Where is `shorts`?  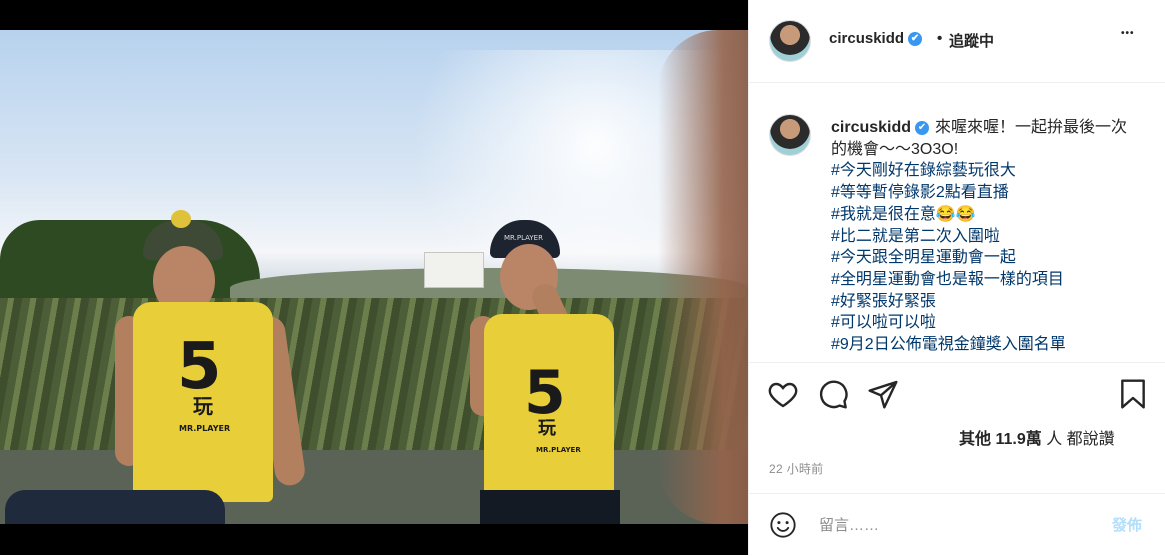 shorts is located at coordinates (115, 507).